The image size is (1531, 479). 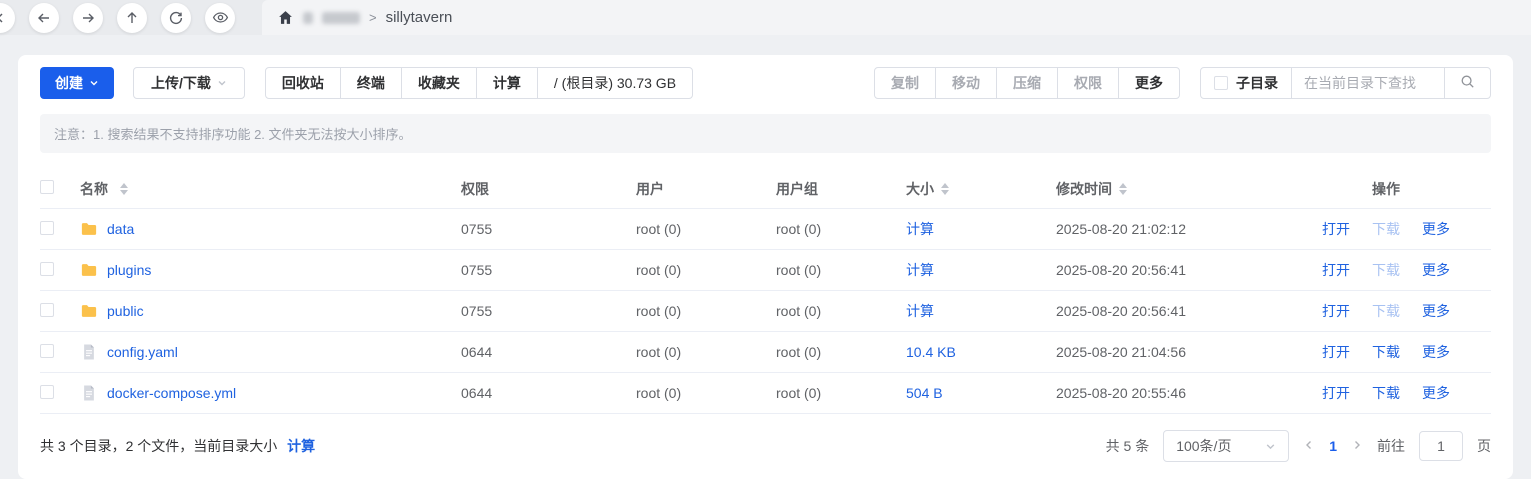 What do you see at coordinates (77, 83) in the screenshot?
I see `create-button: 创建` at bounding box center [77, 83].